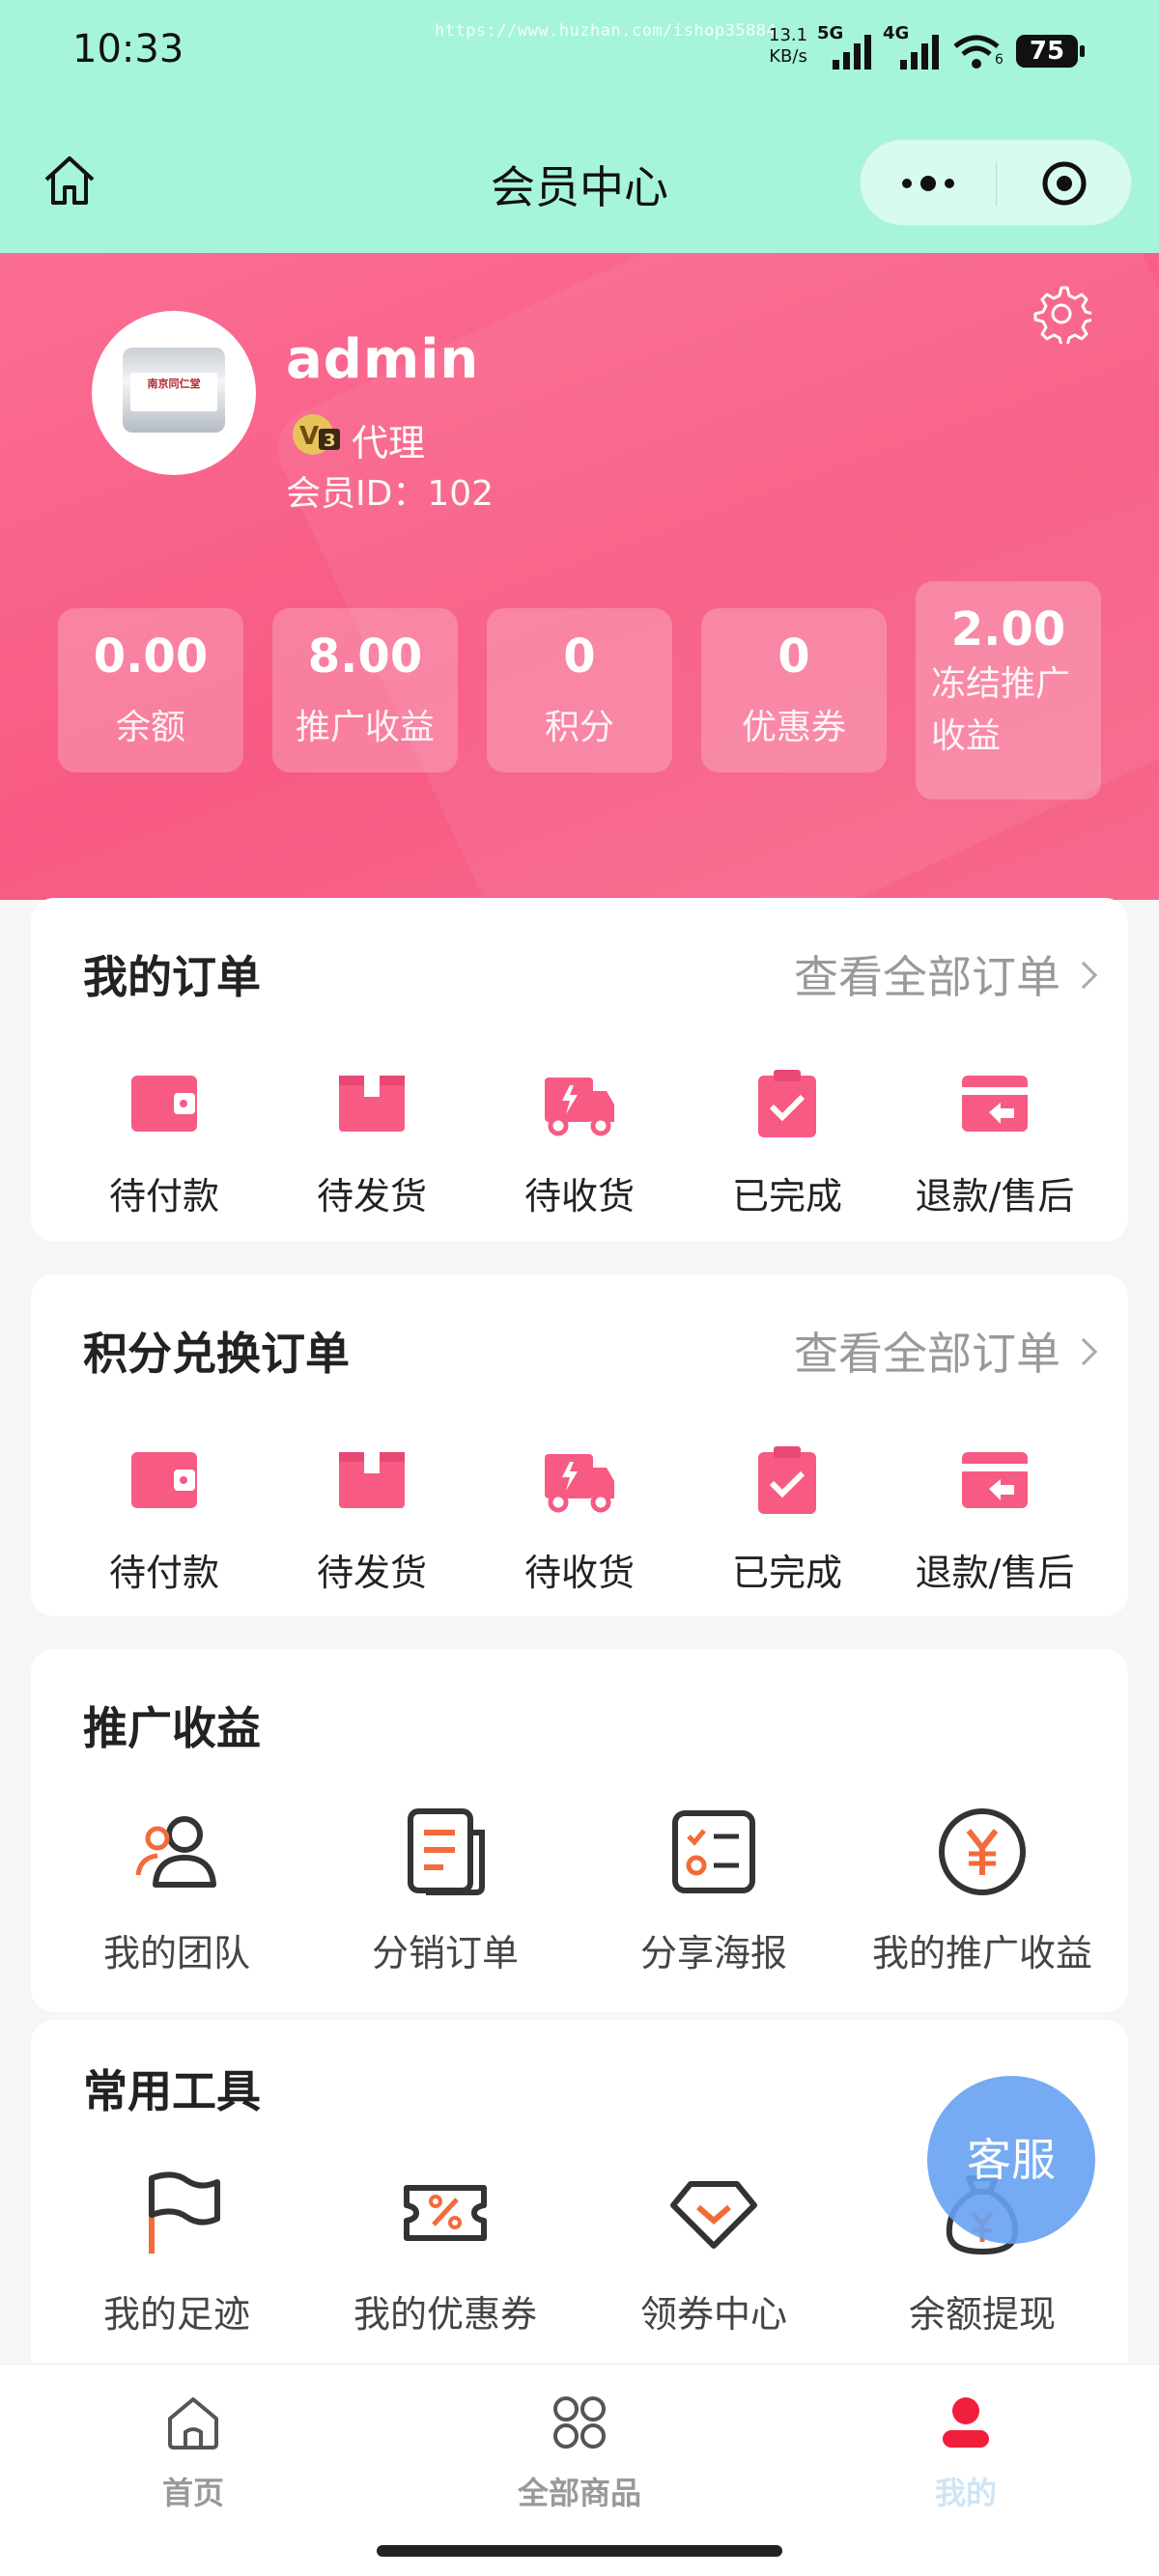 The height and width of the screenshot is (2576, 1159). What do you see at coordinates (1000, 60) in the screenshot?
I see `wifi-sub-label: 6` at bounding box center [1000, 60].